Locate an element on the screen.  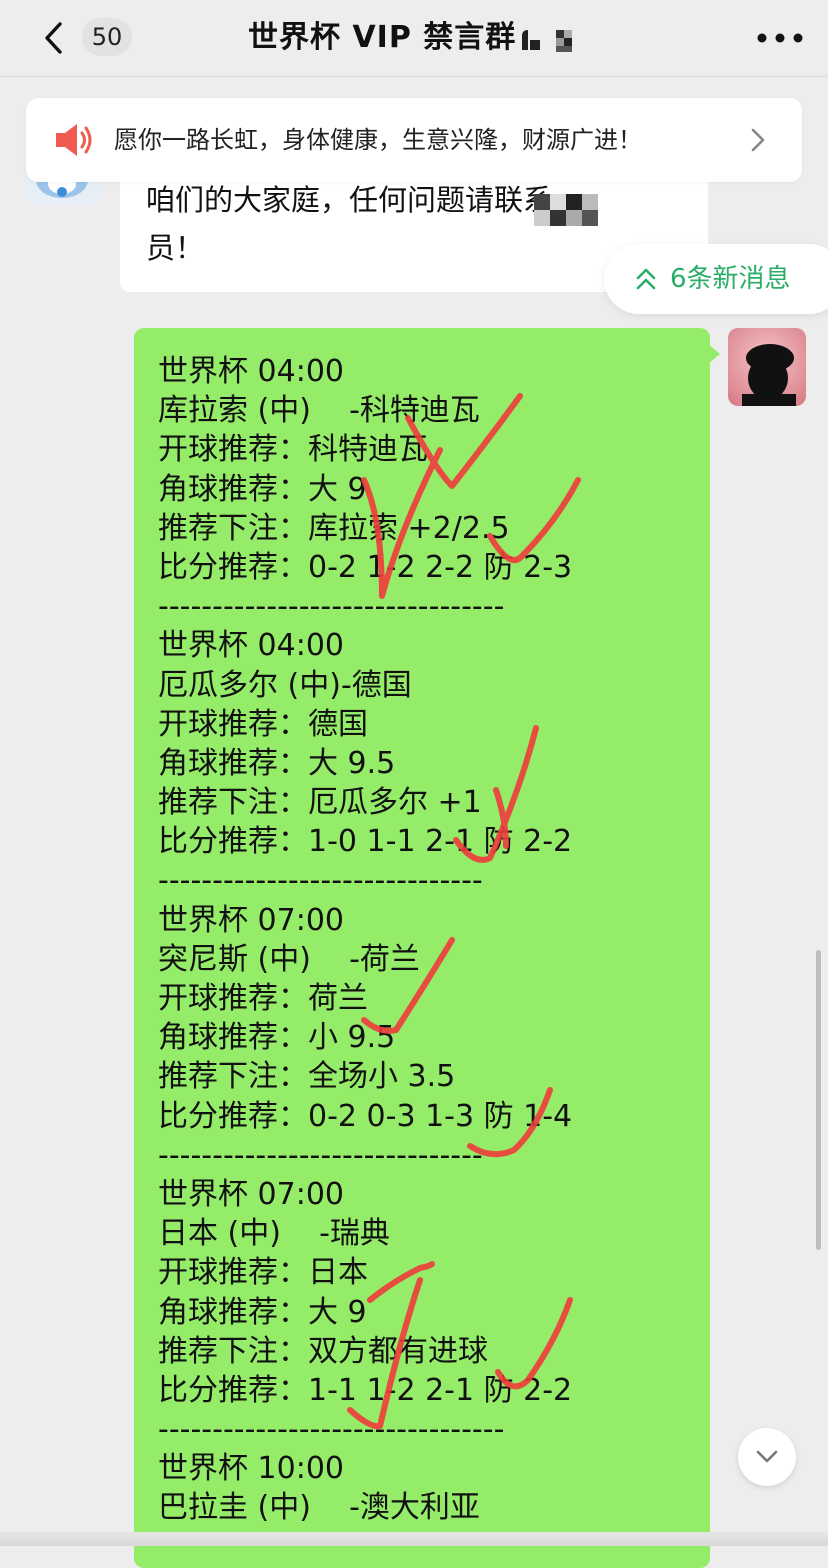
my-avatar is located at coordinates (767, 367).